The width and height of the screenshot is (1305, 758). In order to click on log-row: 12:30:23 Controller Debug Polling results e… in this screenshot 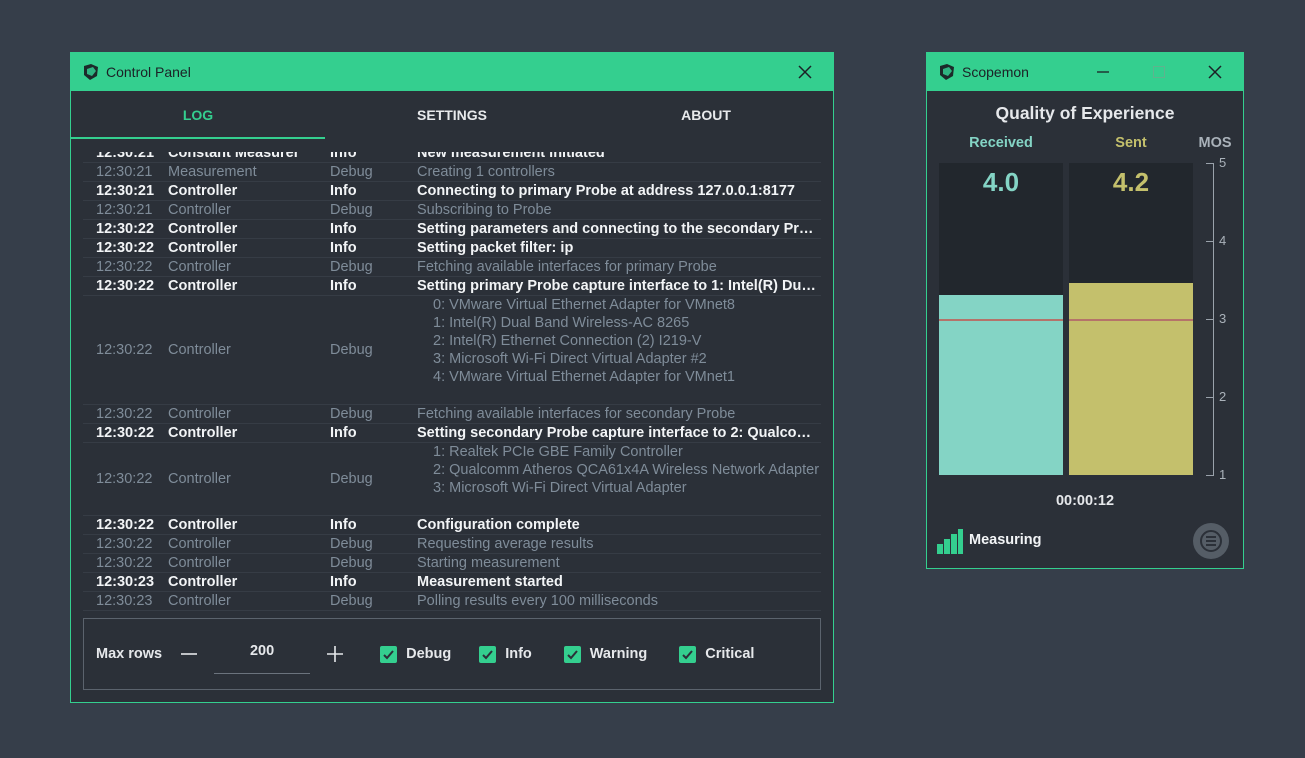, I will do `click(452, 601)`.